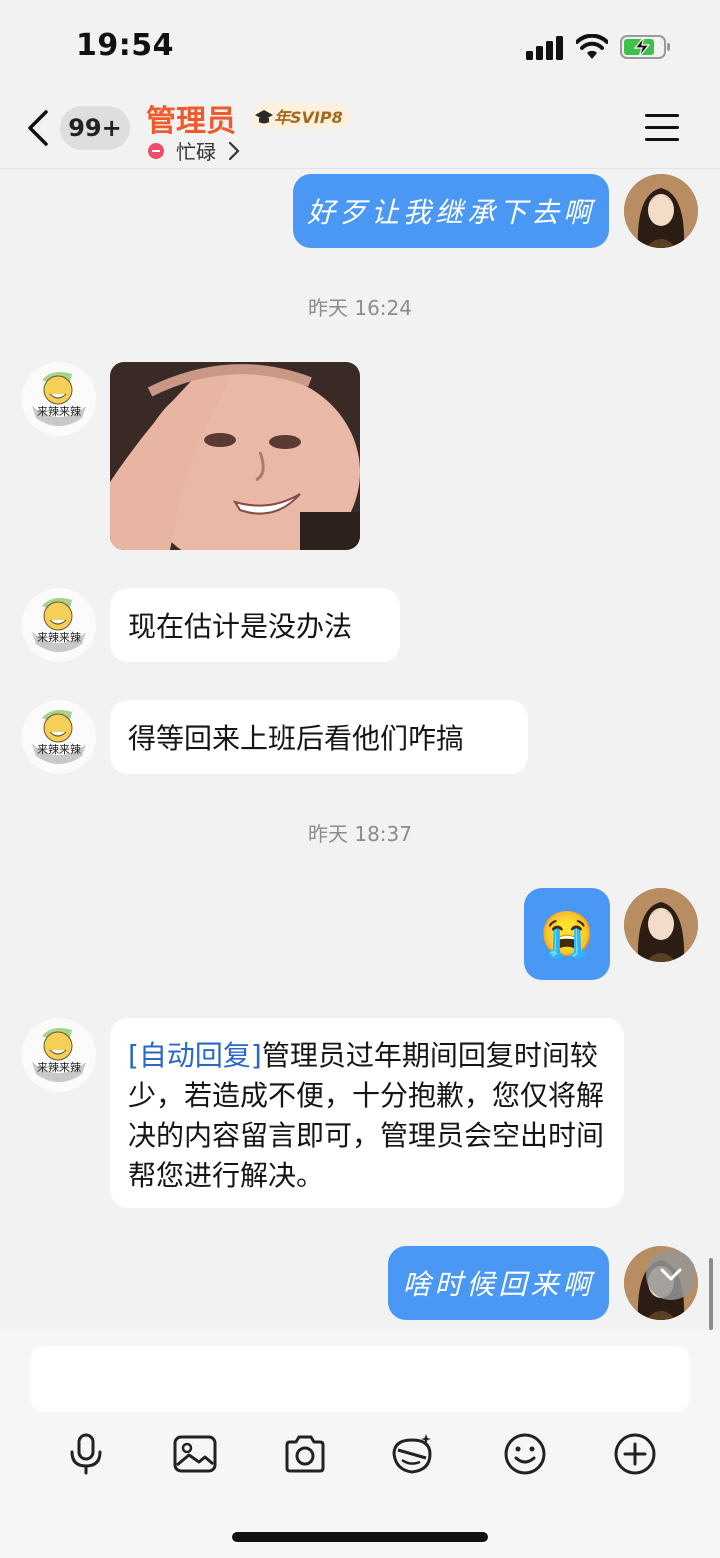 The height and width of the screenshot is (1558, 720). Describe the element at coordinates (360, 308) in the screenshot. I see `timestamp: 昨天 16:24` at that location.